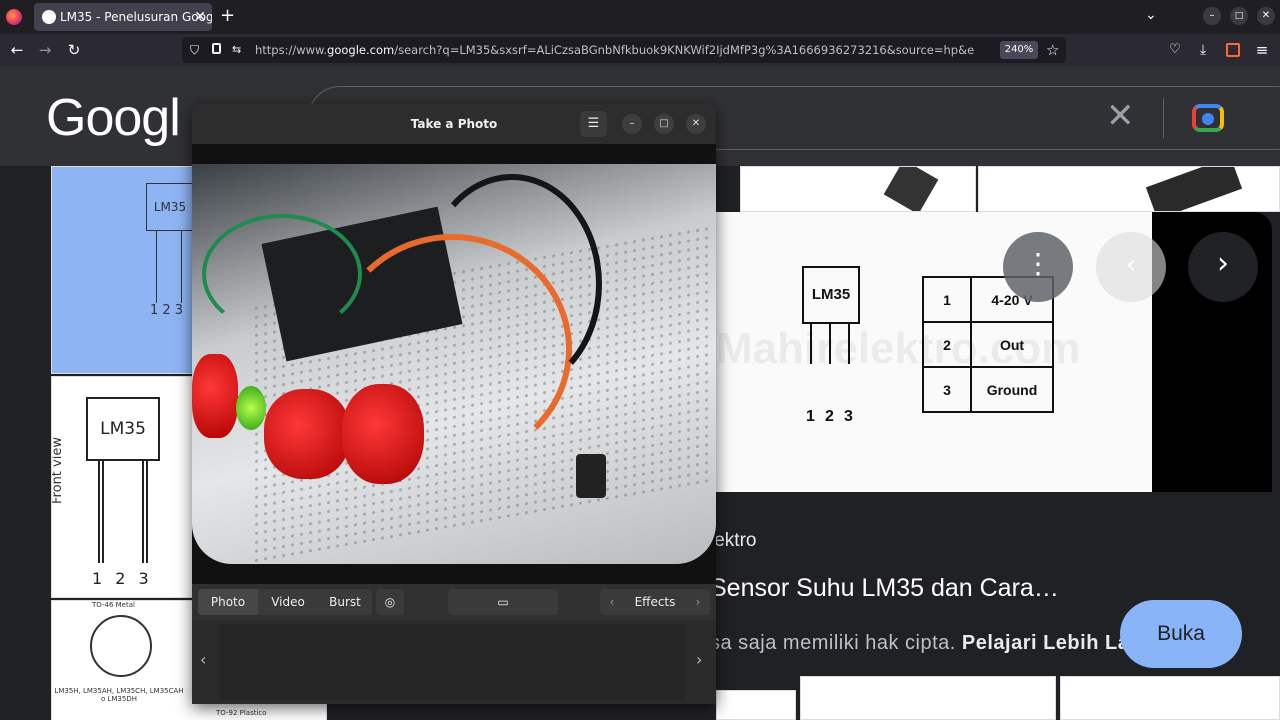  Describe the element at coordinates (696, 124) in the screenshot. I see `close-button: ✕` at that location.